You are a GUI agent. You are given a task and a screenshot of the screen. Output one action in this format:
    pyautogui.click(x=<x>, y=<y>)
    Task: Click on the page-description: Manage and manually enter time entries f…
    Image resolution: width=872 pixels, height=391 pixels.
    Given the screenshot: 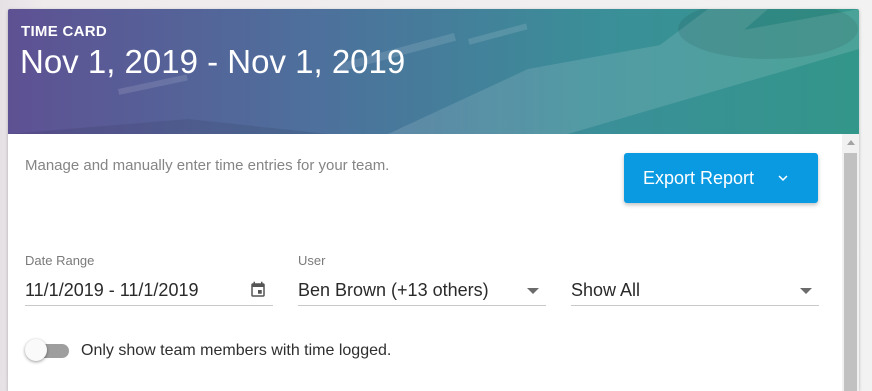 What is the action you would take?
    pyautogui.click(x=207, y=165)
    